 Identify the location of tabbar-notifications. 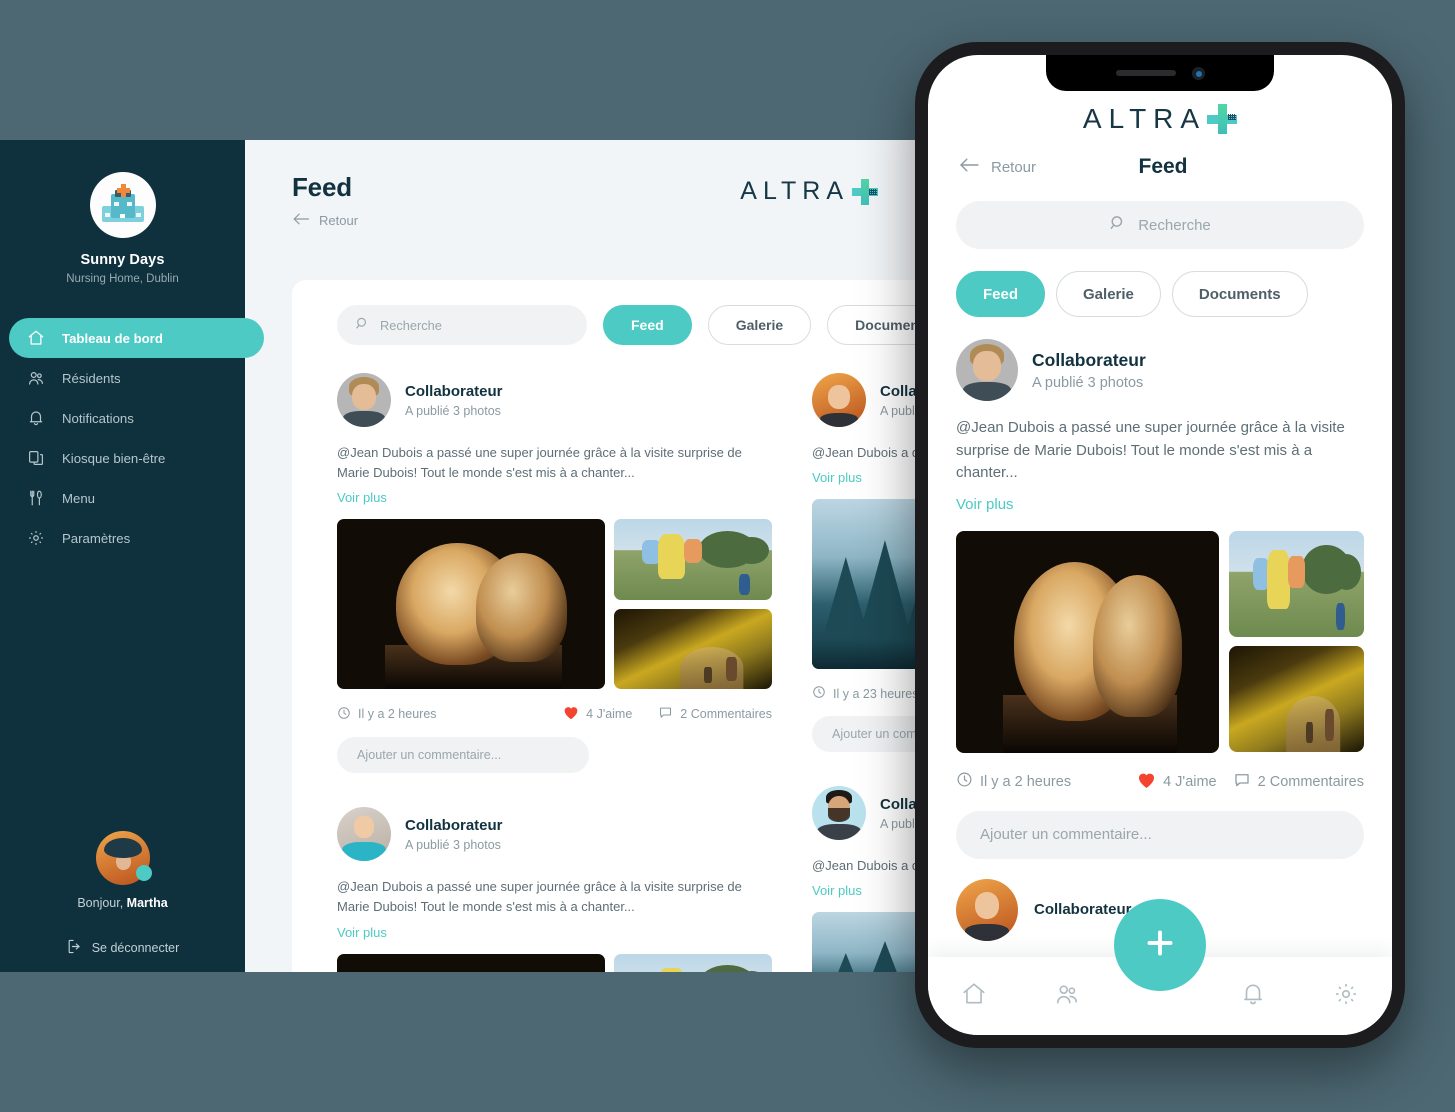
(1252, 996).